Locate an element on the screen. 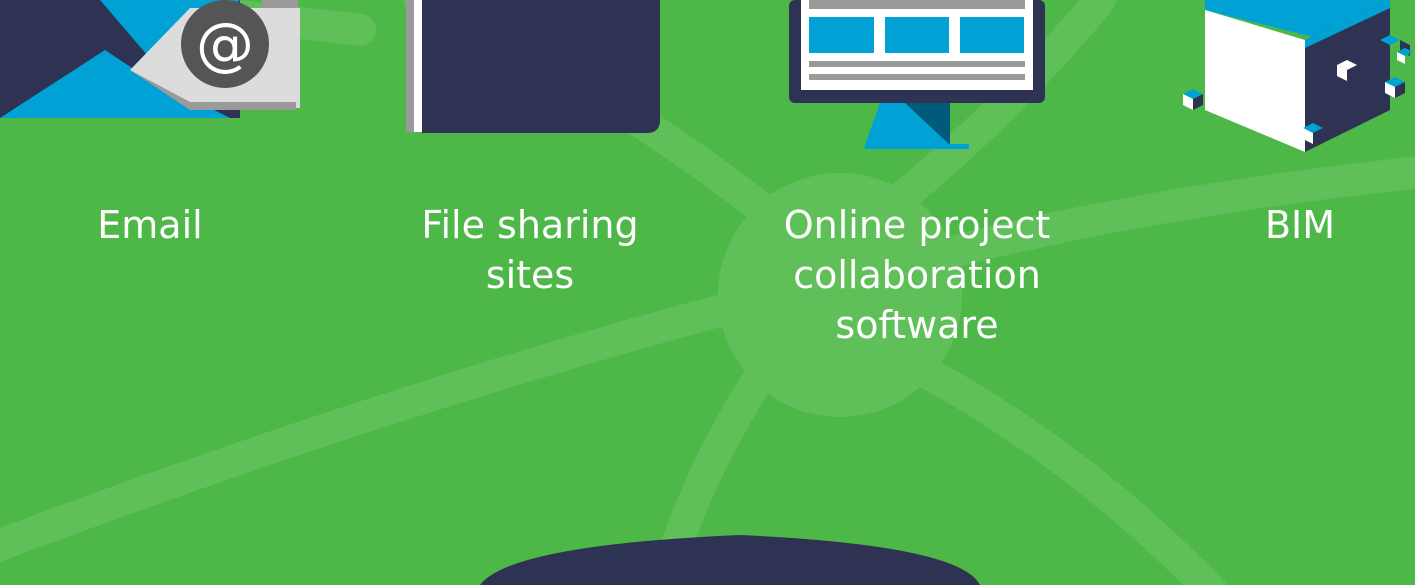 This screenshot has height=585, width=1415. file-sharing-label: File sharing sites is located at coordinates (530, 250).